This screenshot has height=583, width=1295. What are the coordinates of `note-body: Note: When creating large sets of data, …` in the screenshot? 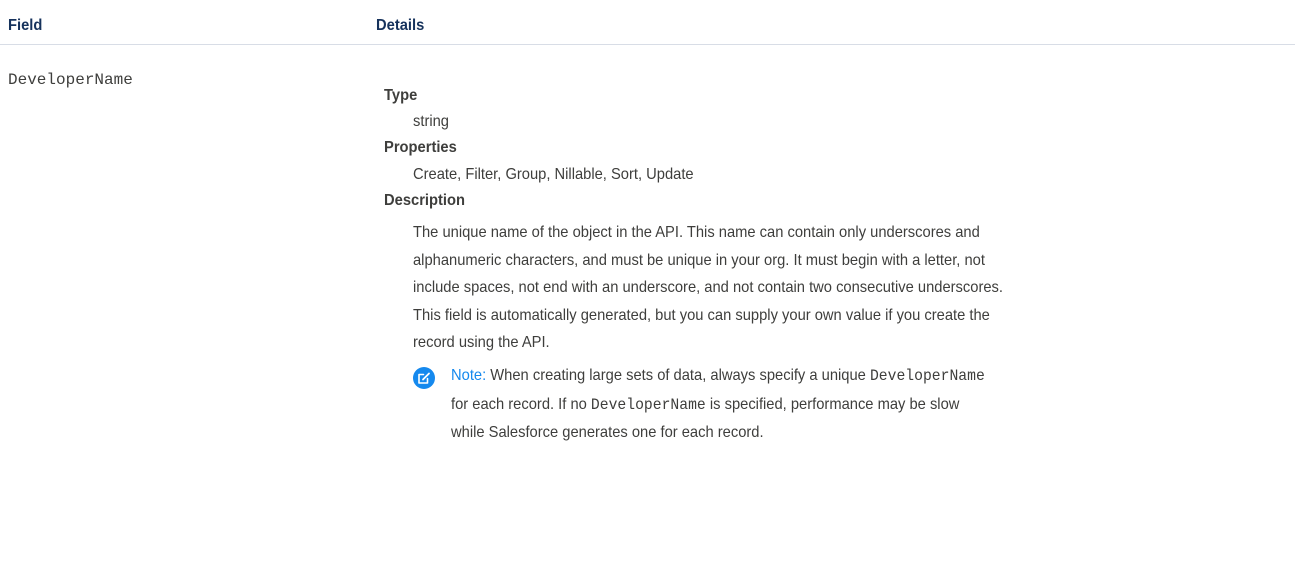 It's located at (865, 404).